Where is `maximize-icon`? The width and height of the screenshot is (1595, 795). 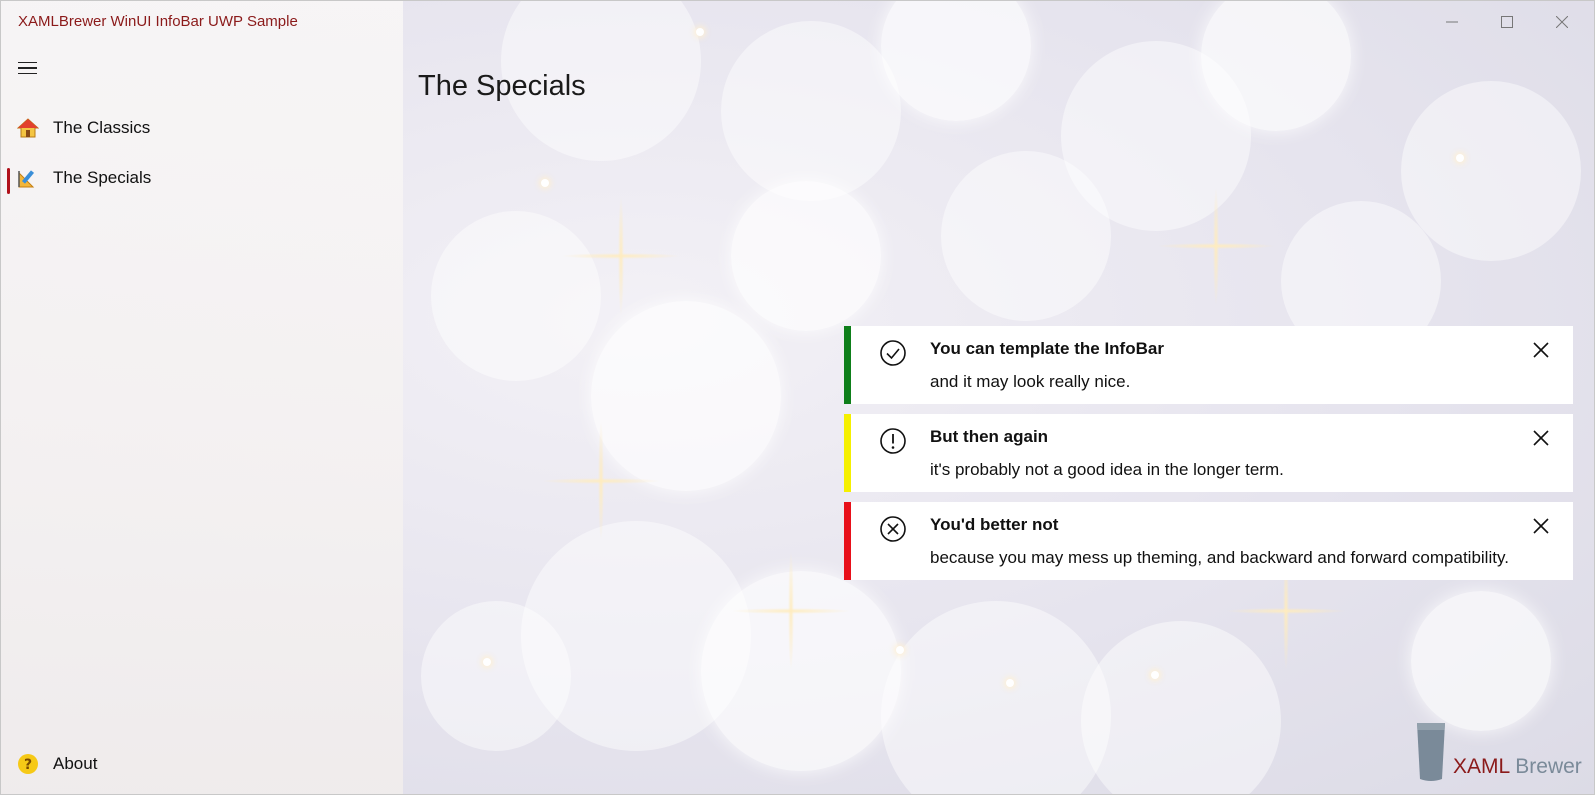
maximize-icon is located at coordinates (1507, 22).